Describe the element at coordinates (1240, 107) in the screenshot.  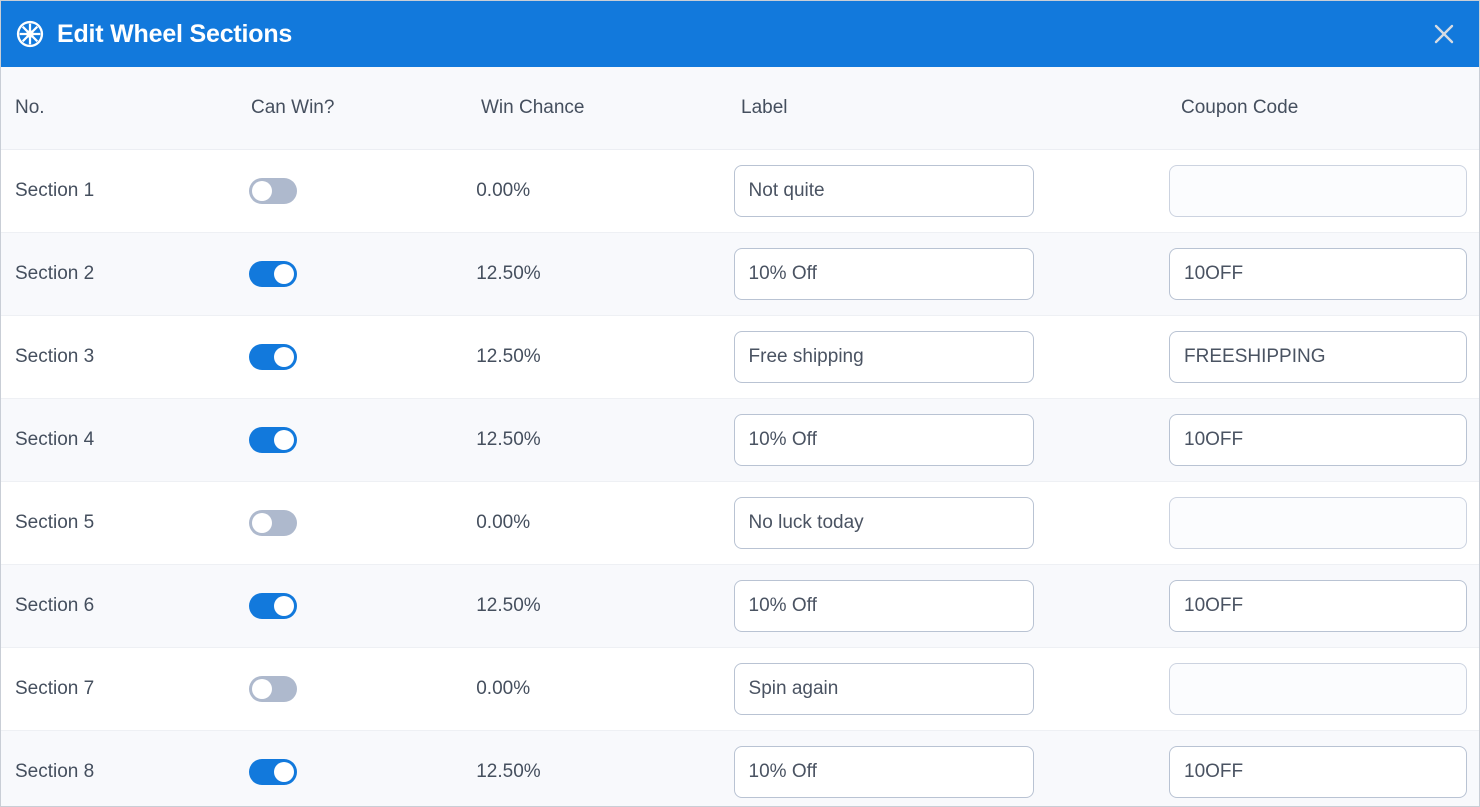
I see `column-header-coupon-code: Coupon Code` at that location.